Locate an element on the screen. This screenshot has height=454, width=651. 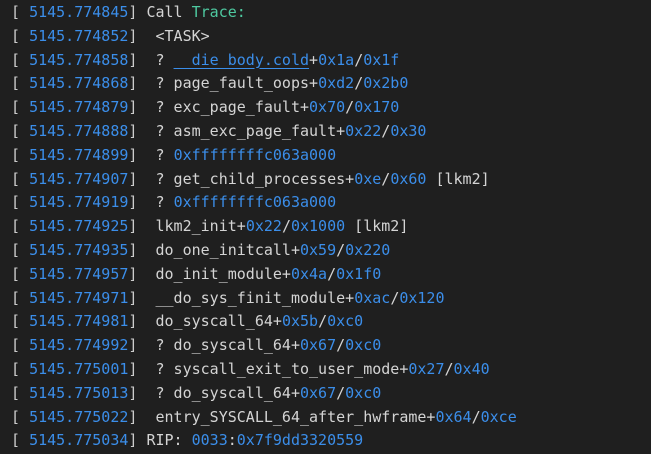
log-hex-value: 0xe is located at coordinates (368, 178).